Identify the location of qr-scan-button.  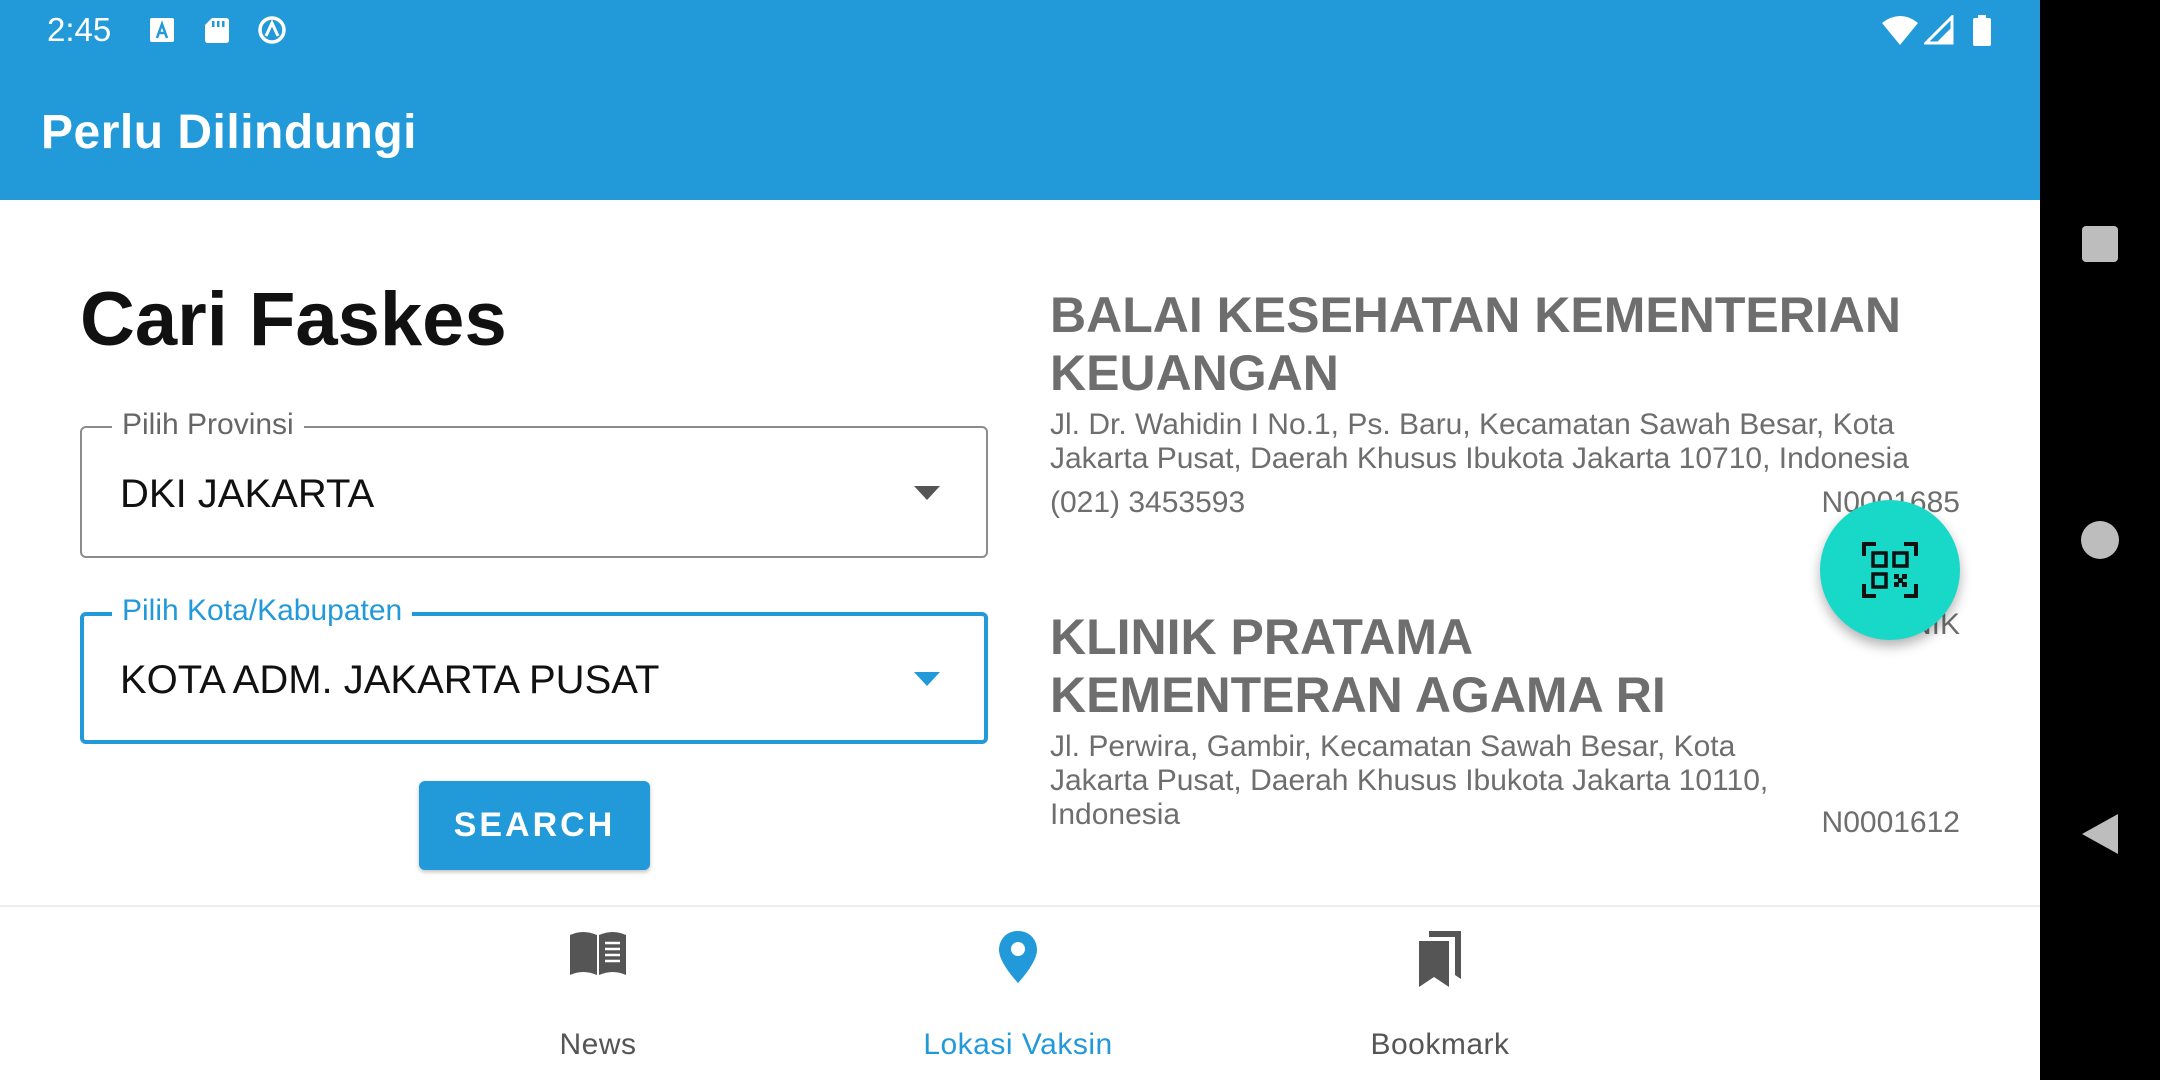
(1890, 570).